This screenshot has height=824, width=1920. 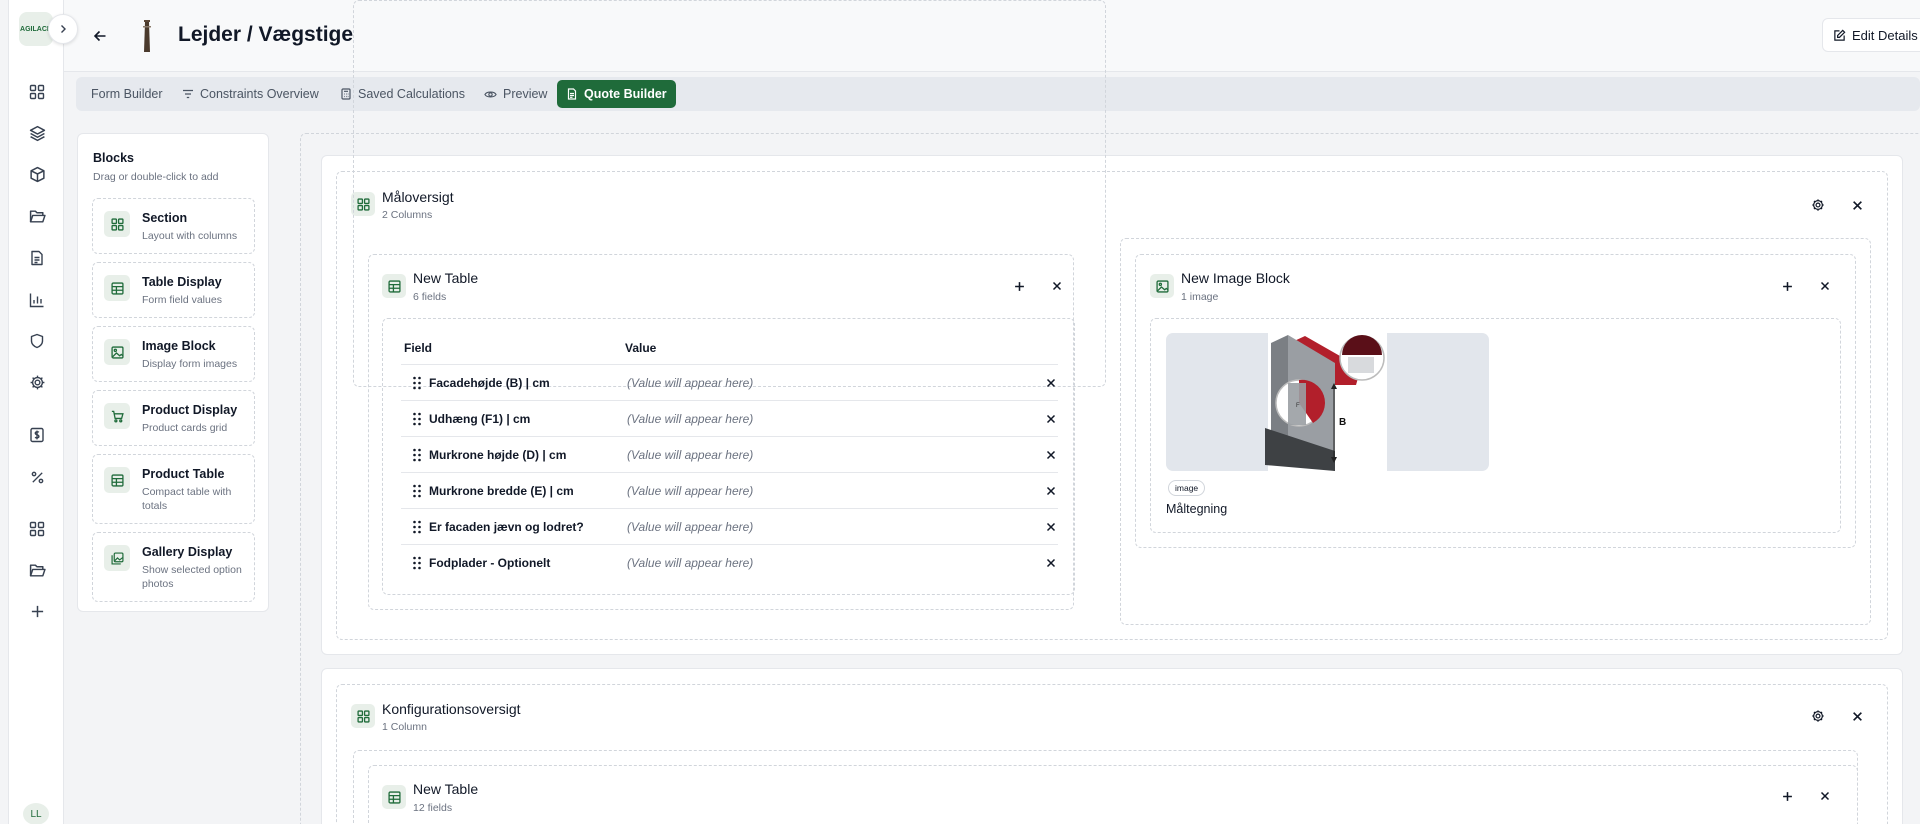 What do you see at coordinates (1113, 794) in the screenshot?
I see `table-block` at bounding box center [1113, 794].